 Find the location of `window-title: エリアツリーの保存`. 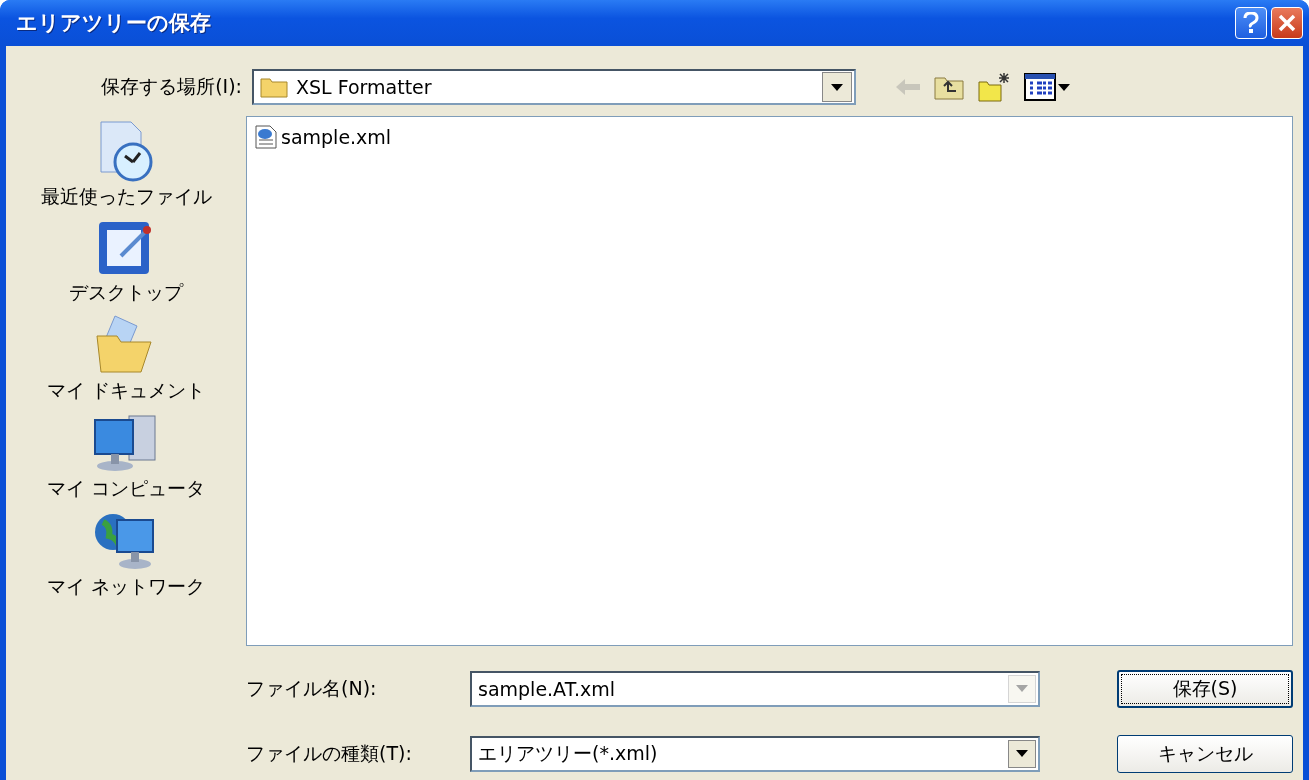

window-title: エリアツリーの保存 is located at coordinates (113, 23).